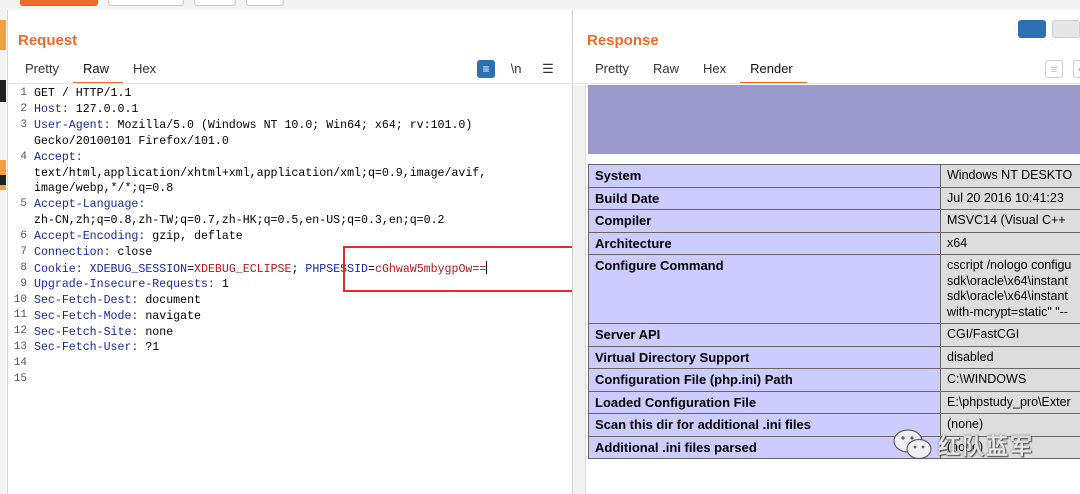 The image size is (1080, 494). Describe the element at coordinates (90, 237) in the screenshot. I see `header-name: Accept-Encoding:` at that location.